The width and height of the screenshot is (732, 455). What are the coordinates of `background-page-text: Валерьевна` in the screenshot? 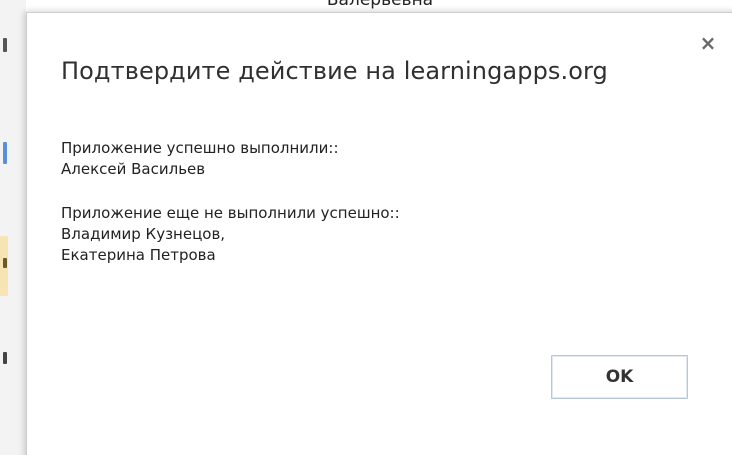 It's located at (380, 5).